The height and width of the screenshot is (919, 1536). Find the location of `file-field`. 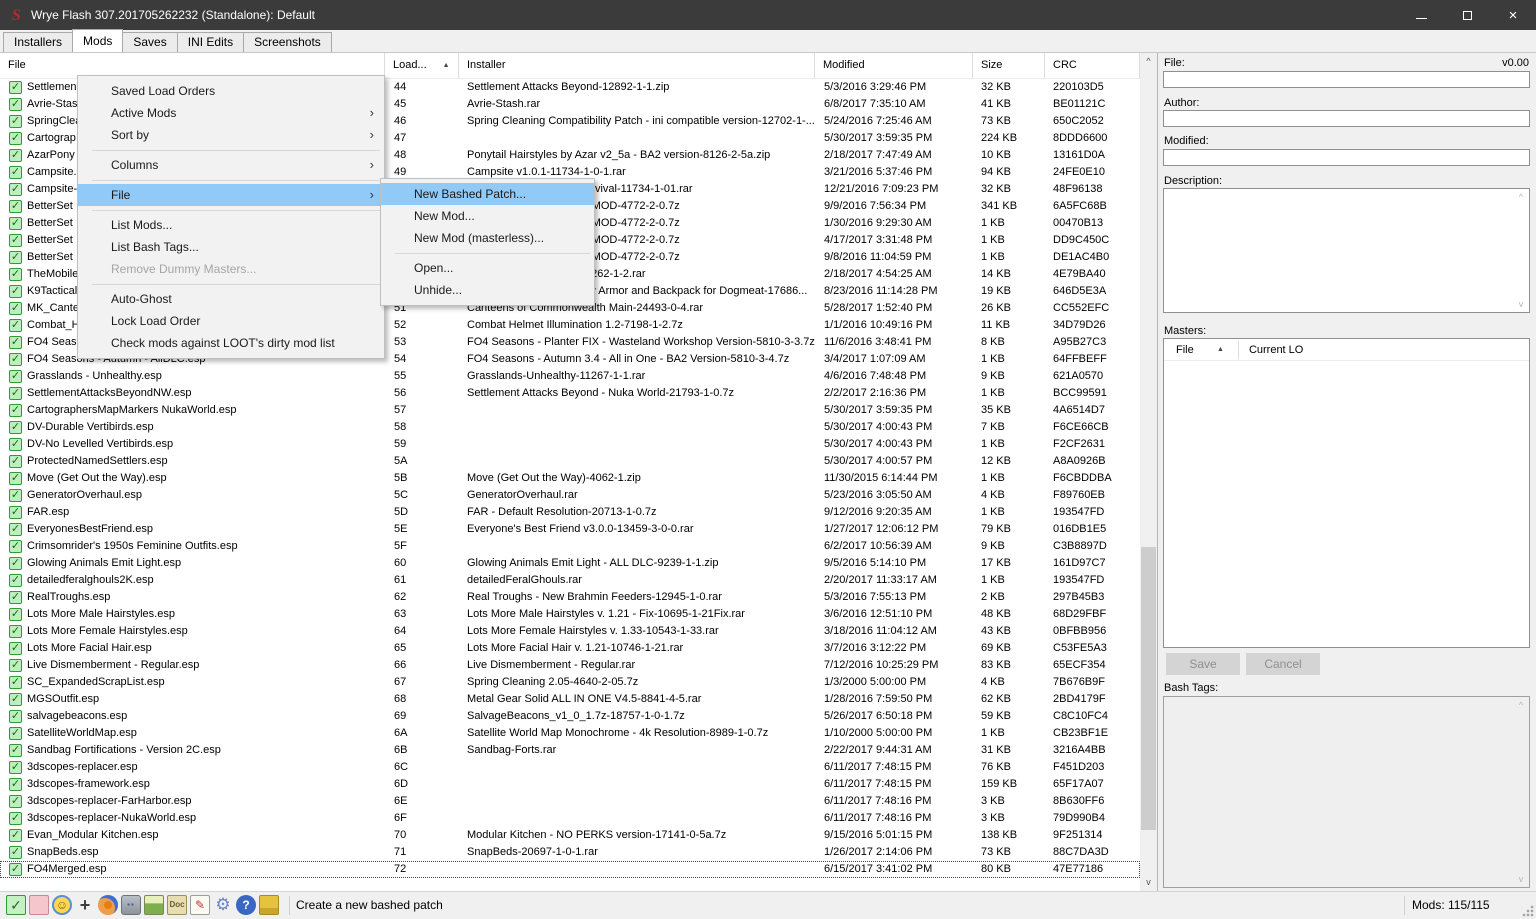

file-field is located at coordinates (1346, 79).